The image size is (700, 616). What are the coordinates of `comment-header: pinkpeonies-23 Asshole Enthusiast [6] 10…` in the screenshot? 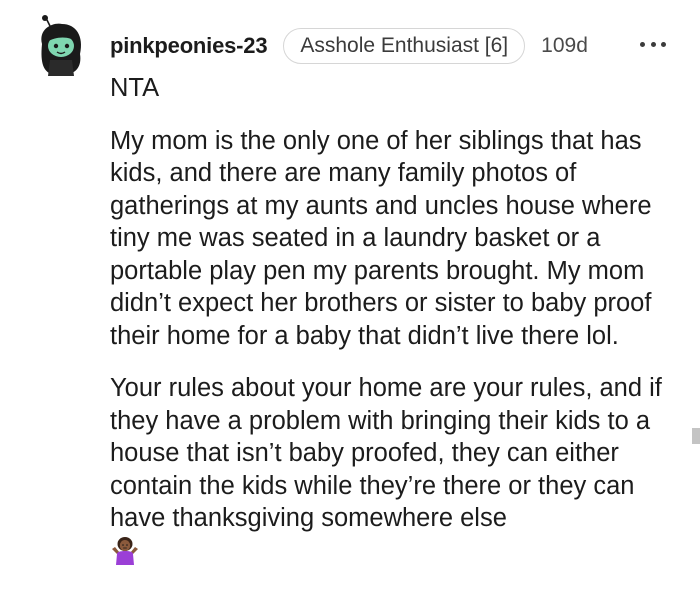 It's located at (349, 46).